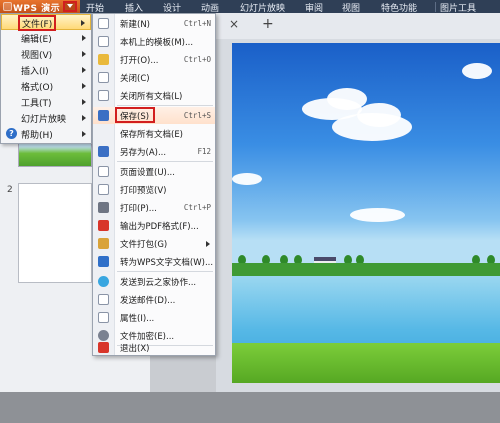 This screenshot has height=423, width=500. I want to click on new-tab-icon: +, so click(268, 24).